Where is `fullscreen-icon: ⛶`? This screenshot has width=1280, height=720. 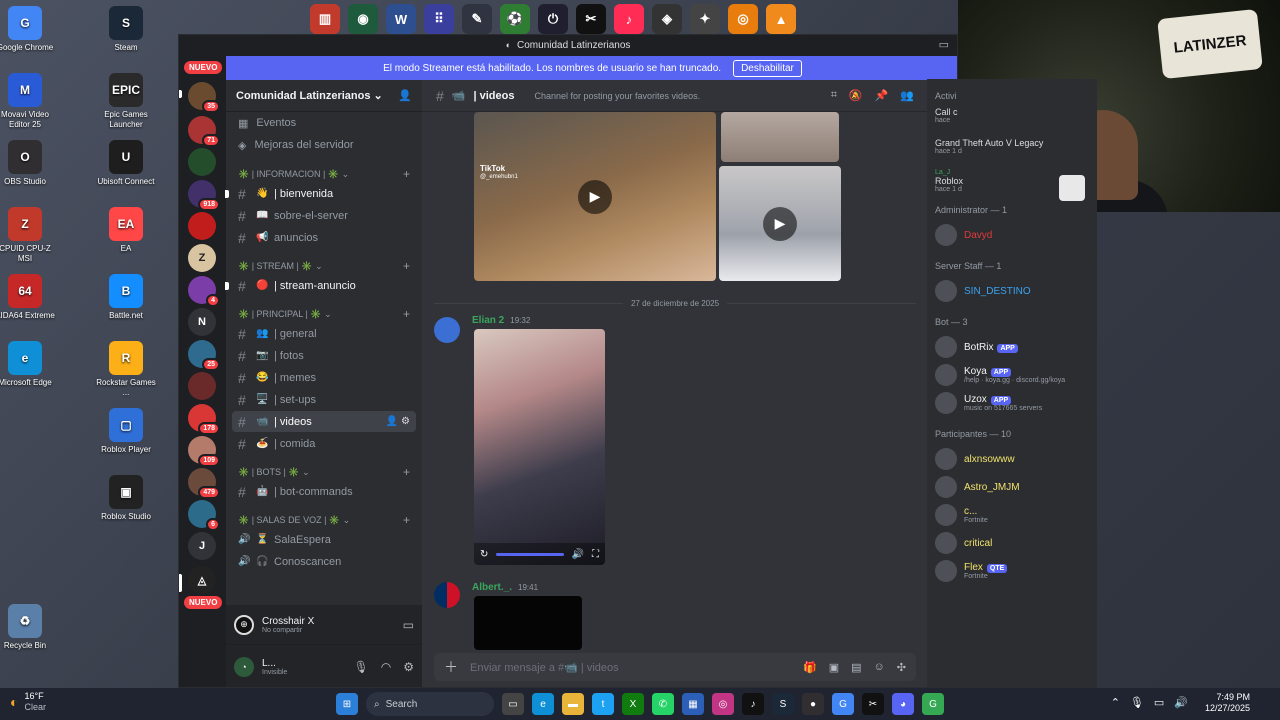
fullscreen-icon: ⛶ is located at coordinates (595, 554).